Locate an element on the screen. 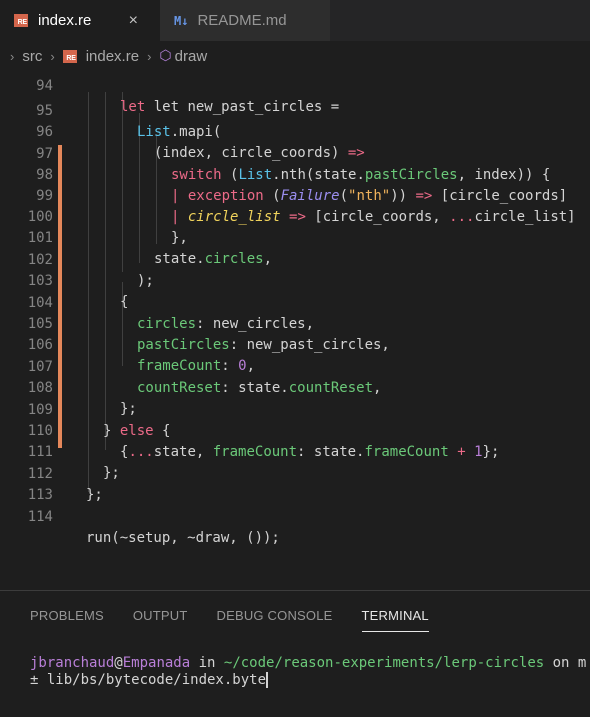  terminal-command: ± lib/bs/bytecode/index.byte is located at coordinates (148, 680).